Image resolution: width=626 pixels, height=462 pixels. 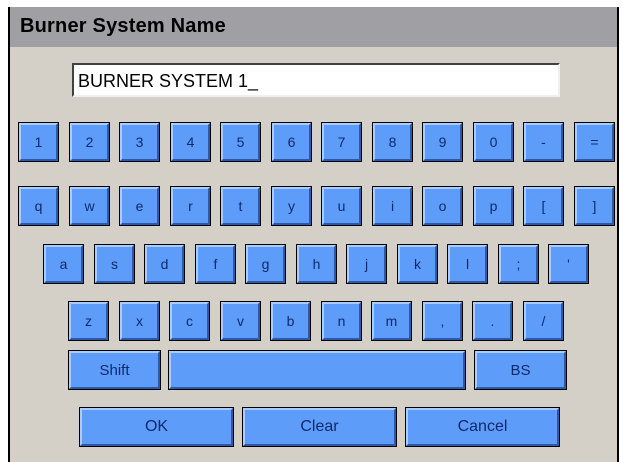 I want to click on key-t-label: t, so click(x=240, y=206).